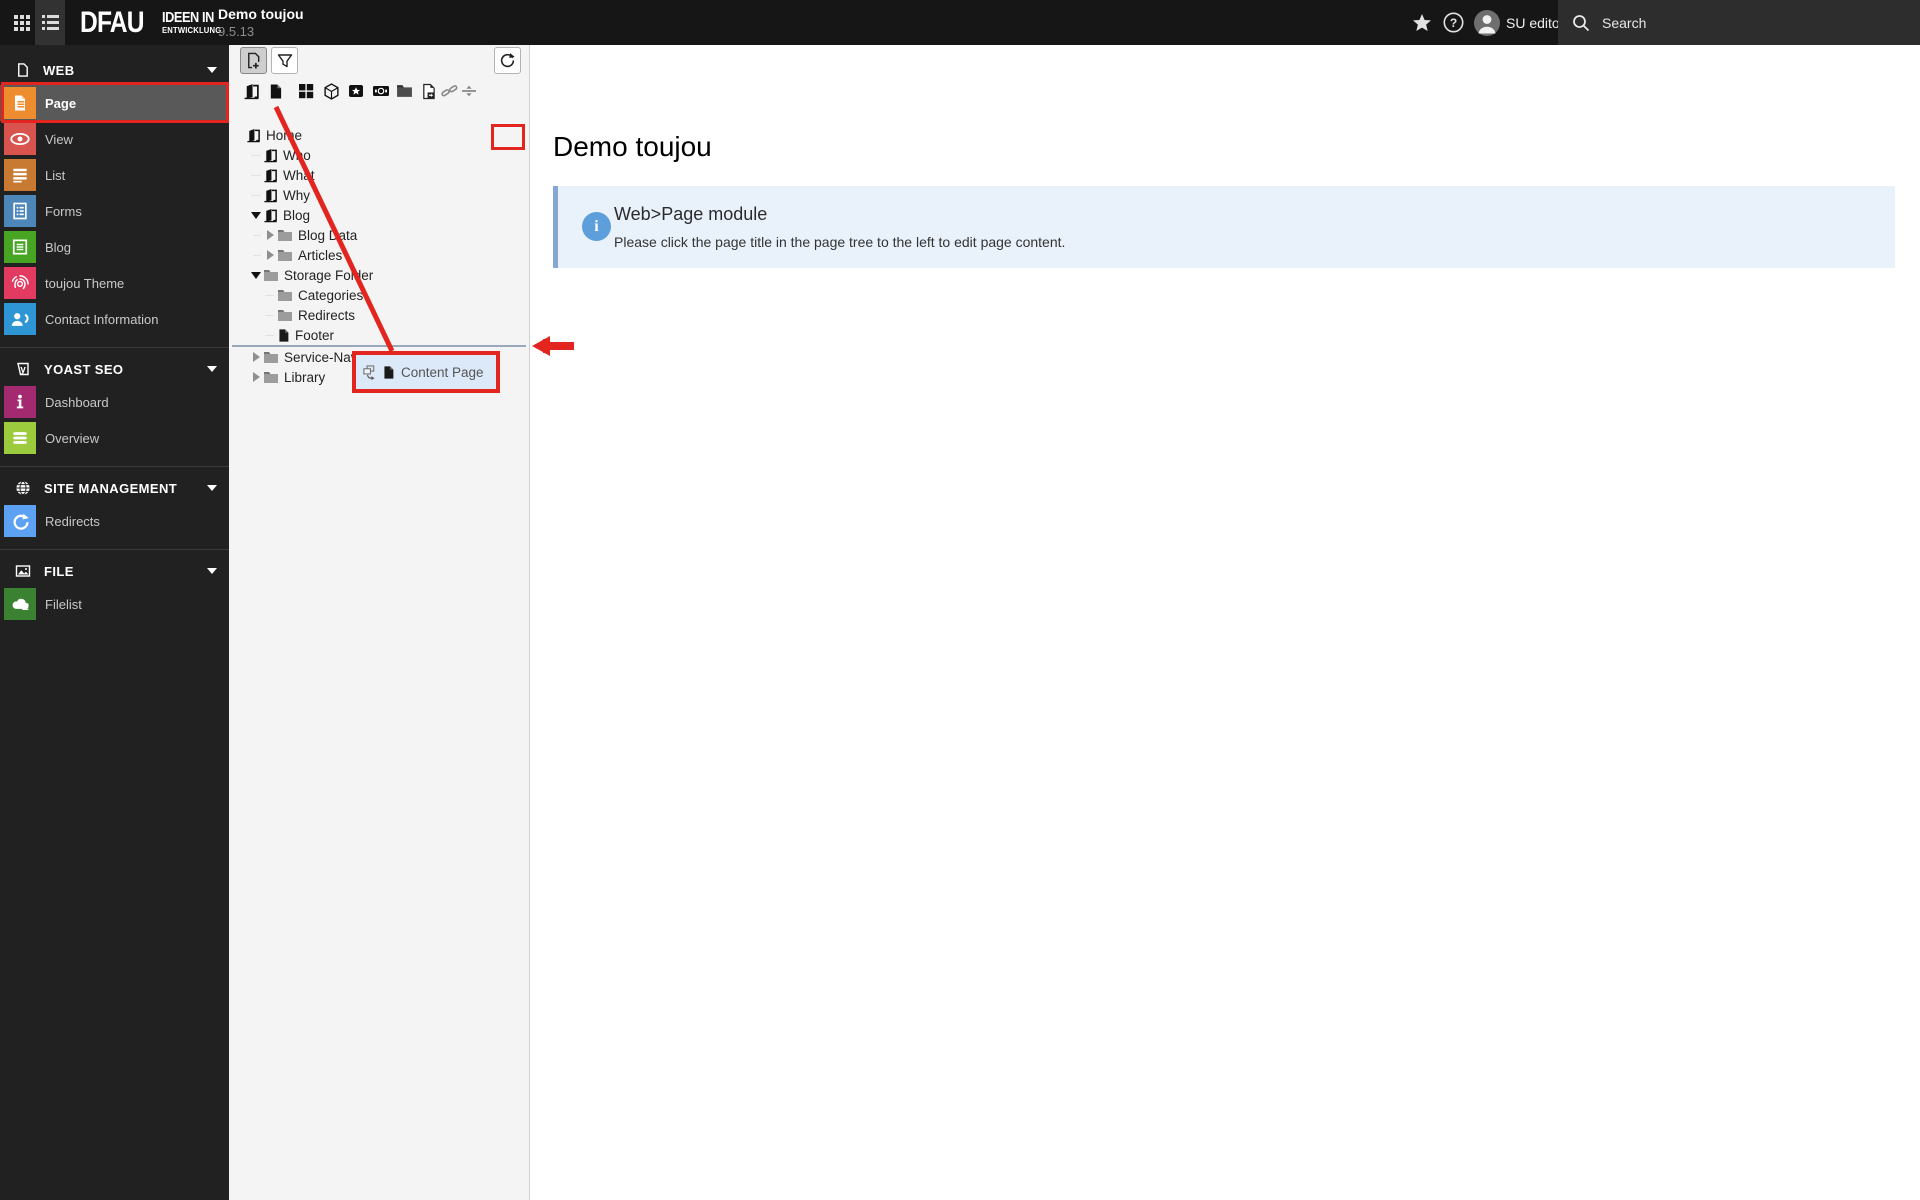 The image size is (1920, 1200). Describe the element at coordinates (114, 488) in the screenshot. I see `section-header-site-management: SITE MANAGEMENT` at that location.